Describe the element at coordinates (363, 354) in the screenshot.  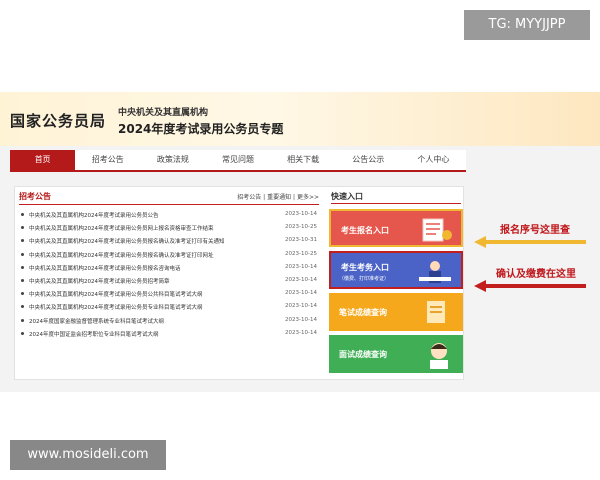
I see `button-label: 面试成绩查询` at that location.